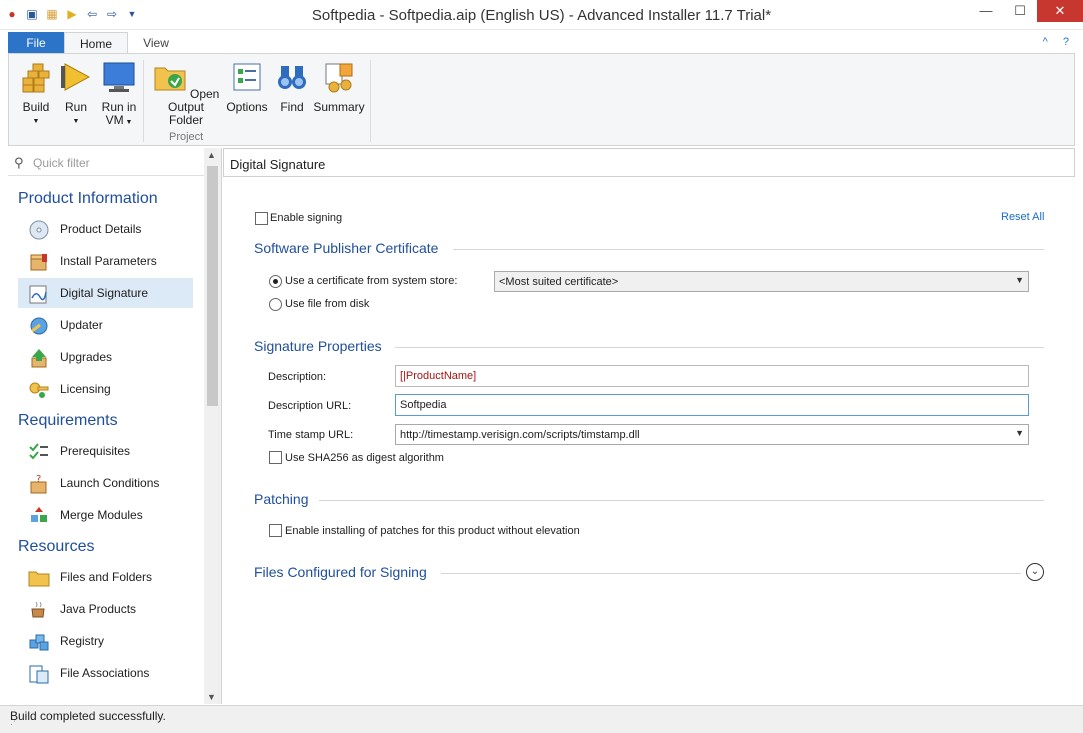 Image resolution: width=1083 pixels, height=733 pixels. What do you see at coordinates (186, 93) in the screenshot?
I see `open-output-folder-button: Open Output Folder` at bounding box center [186, 93].